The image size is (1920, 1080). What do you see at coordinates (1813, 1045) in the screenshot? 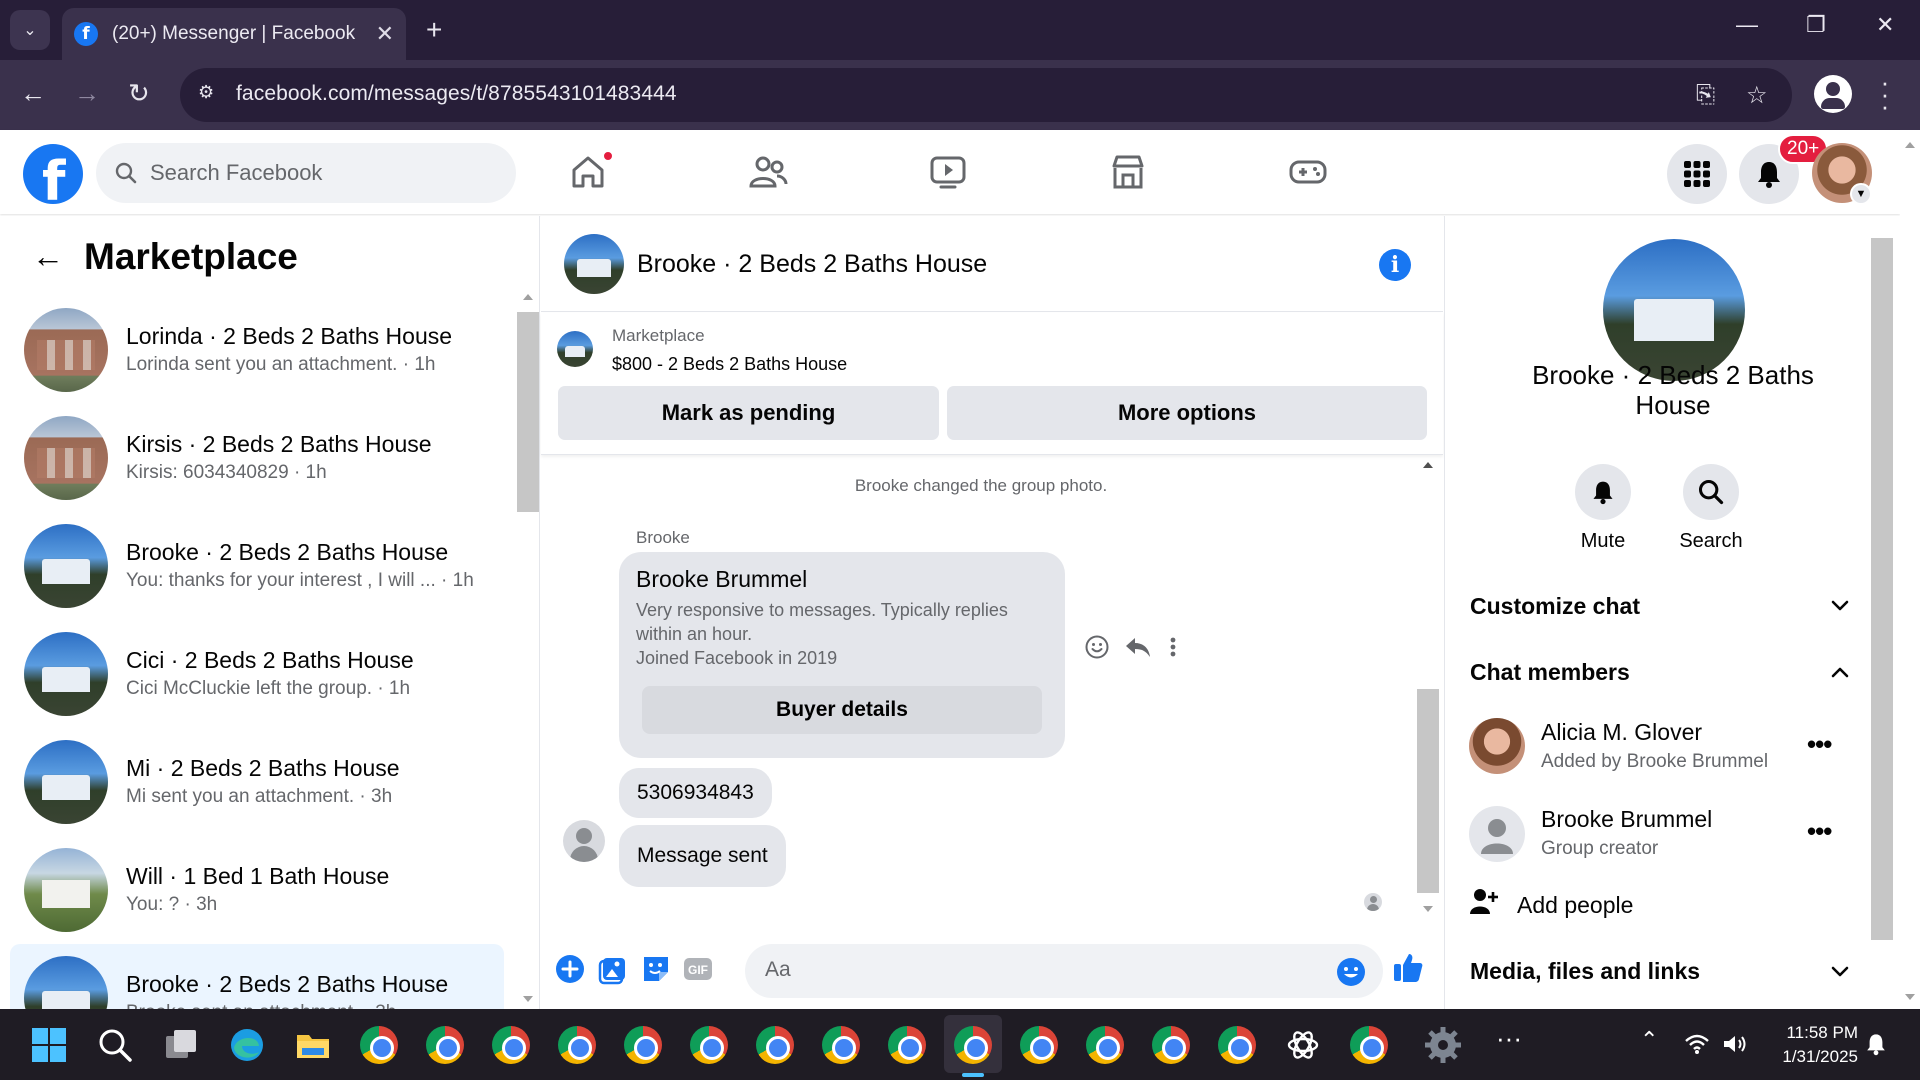
I see `system-clock: 11:58 PM 1/31/2025` at bounding box center [1813, 1045].